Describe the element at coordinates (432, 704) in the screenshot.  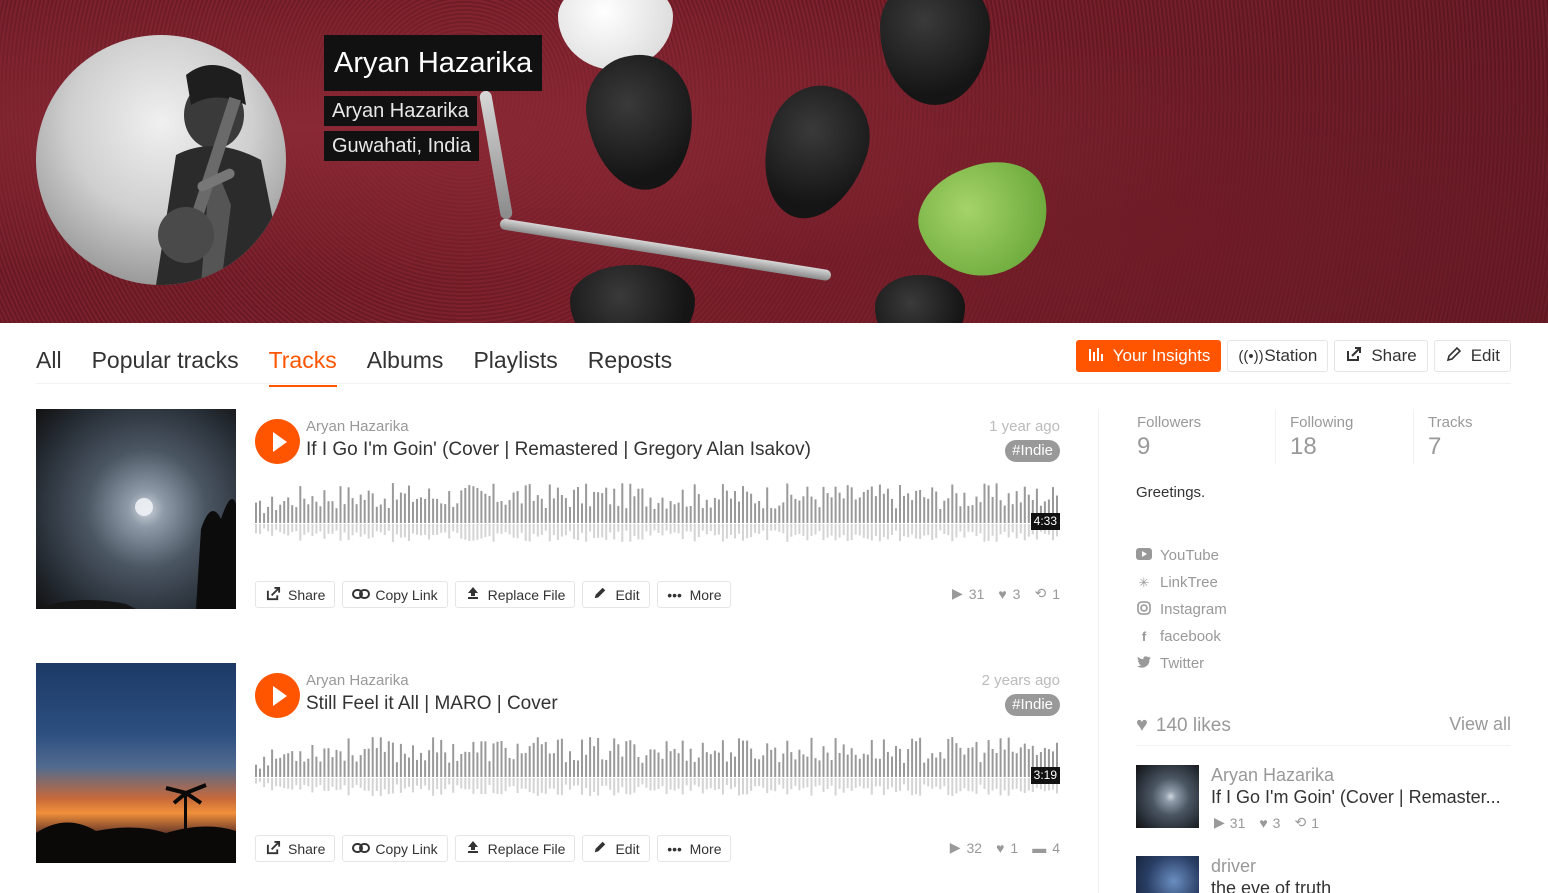
I see `track-title: Still Feel it All | MARO | Cover` at that location.